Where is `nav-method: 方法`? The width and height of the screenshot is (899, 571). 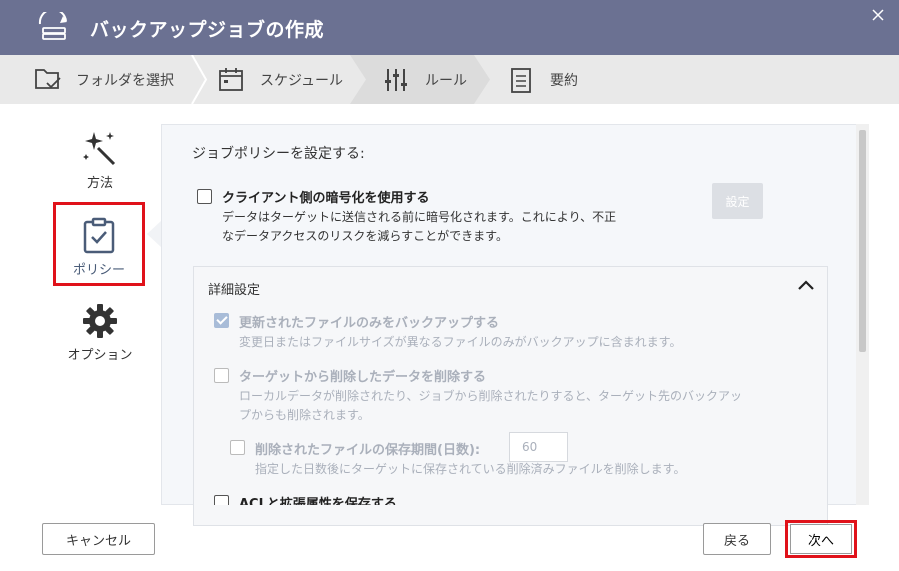 nav-method: 方法 is located at coordinates (100, 159).